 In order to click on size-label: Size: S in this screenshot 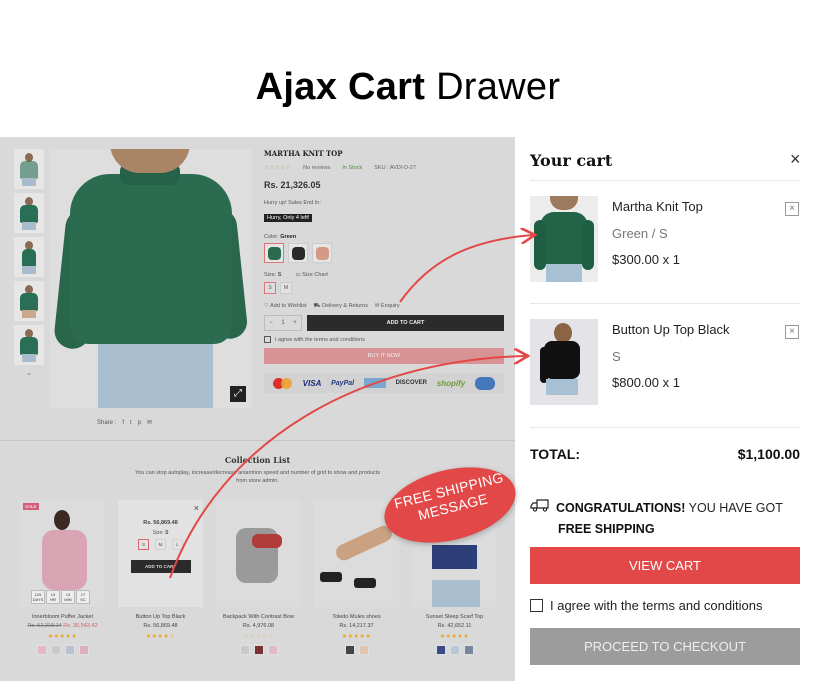, I will do `click(273, 275)`.